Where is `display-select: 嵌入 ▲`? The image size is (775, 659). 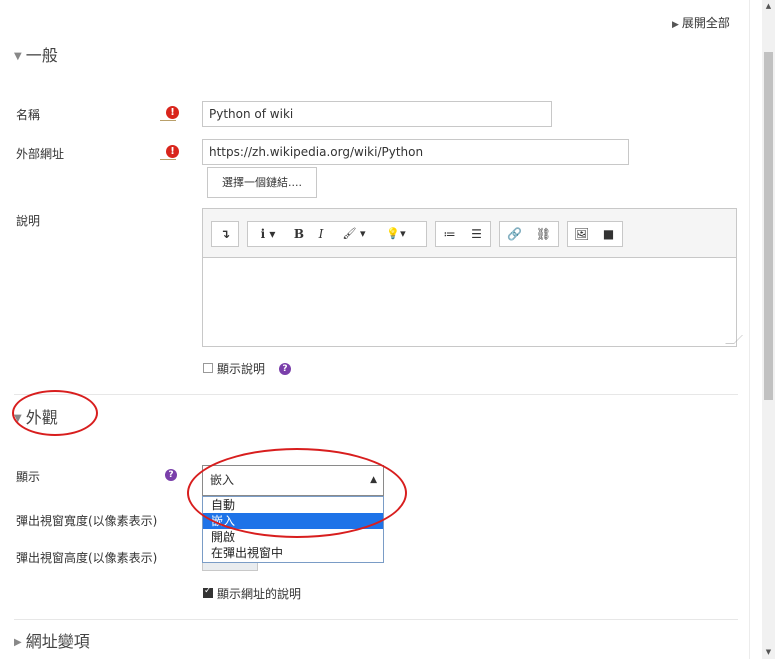 display-select: 嵌入 ▲ is located at coordinates (293, 480).